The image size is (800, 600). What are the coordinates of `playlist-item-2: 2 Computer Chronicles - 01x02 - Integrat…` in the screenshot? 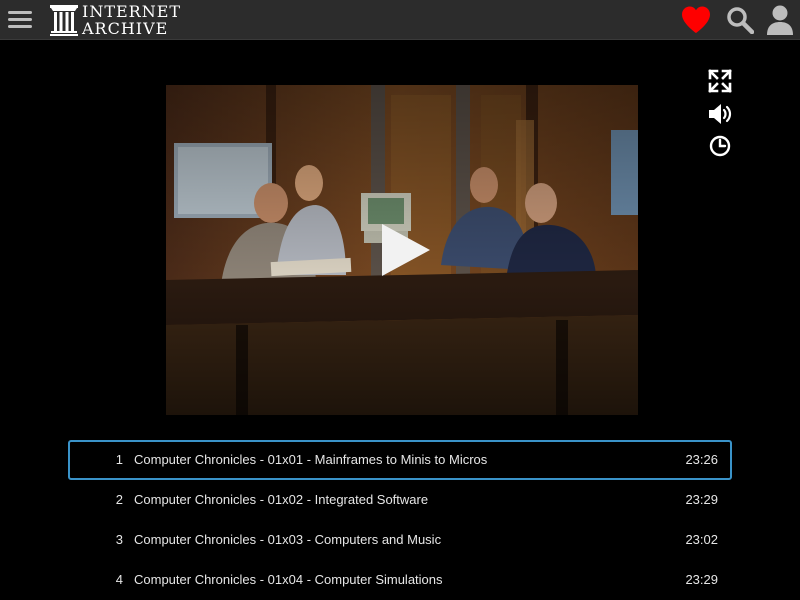 It's located at (400, 500).